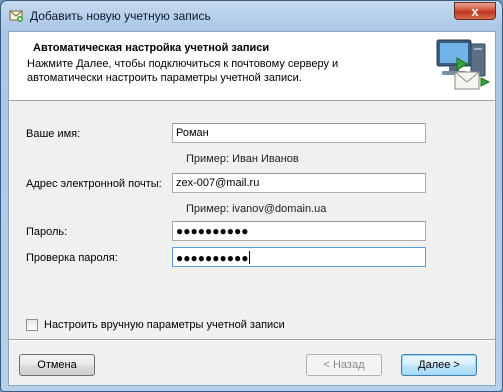  Describe the element at coordinates (299, 183) in the screenshot. I see `email-field: zex-007@mail.ru` at that location.